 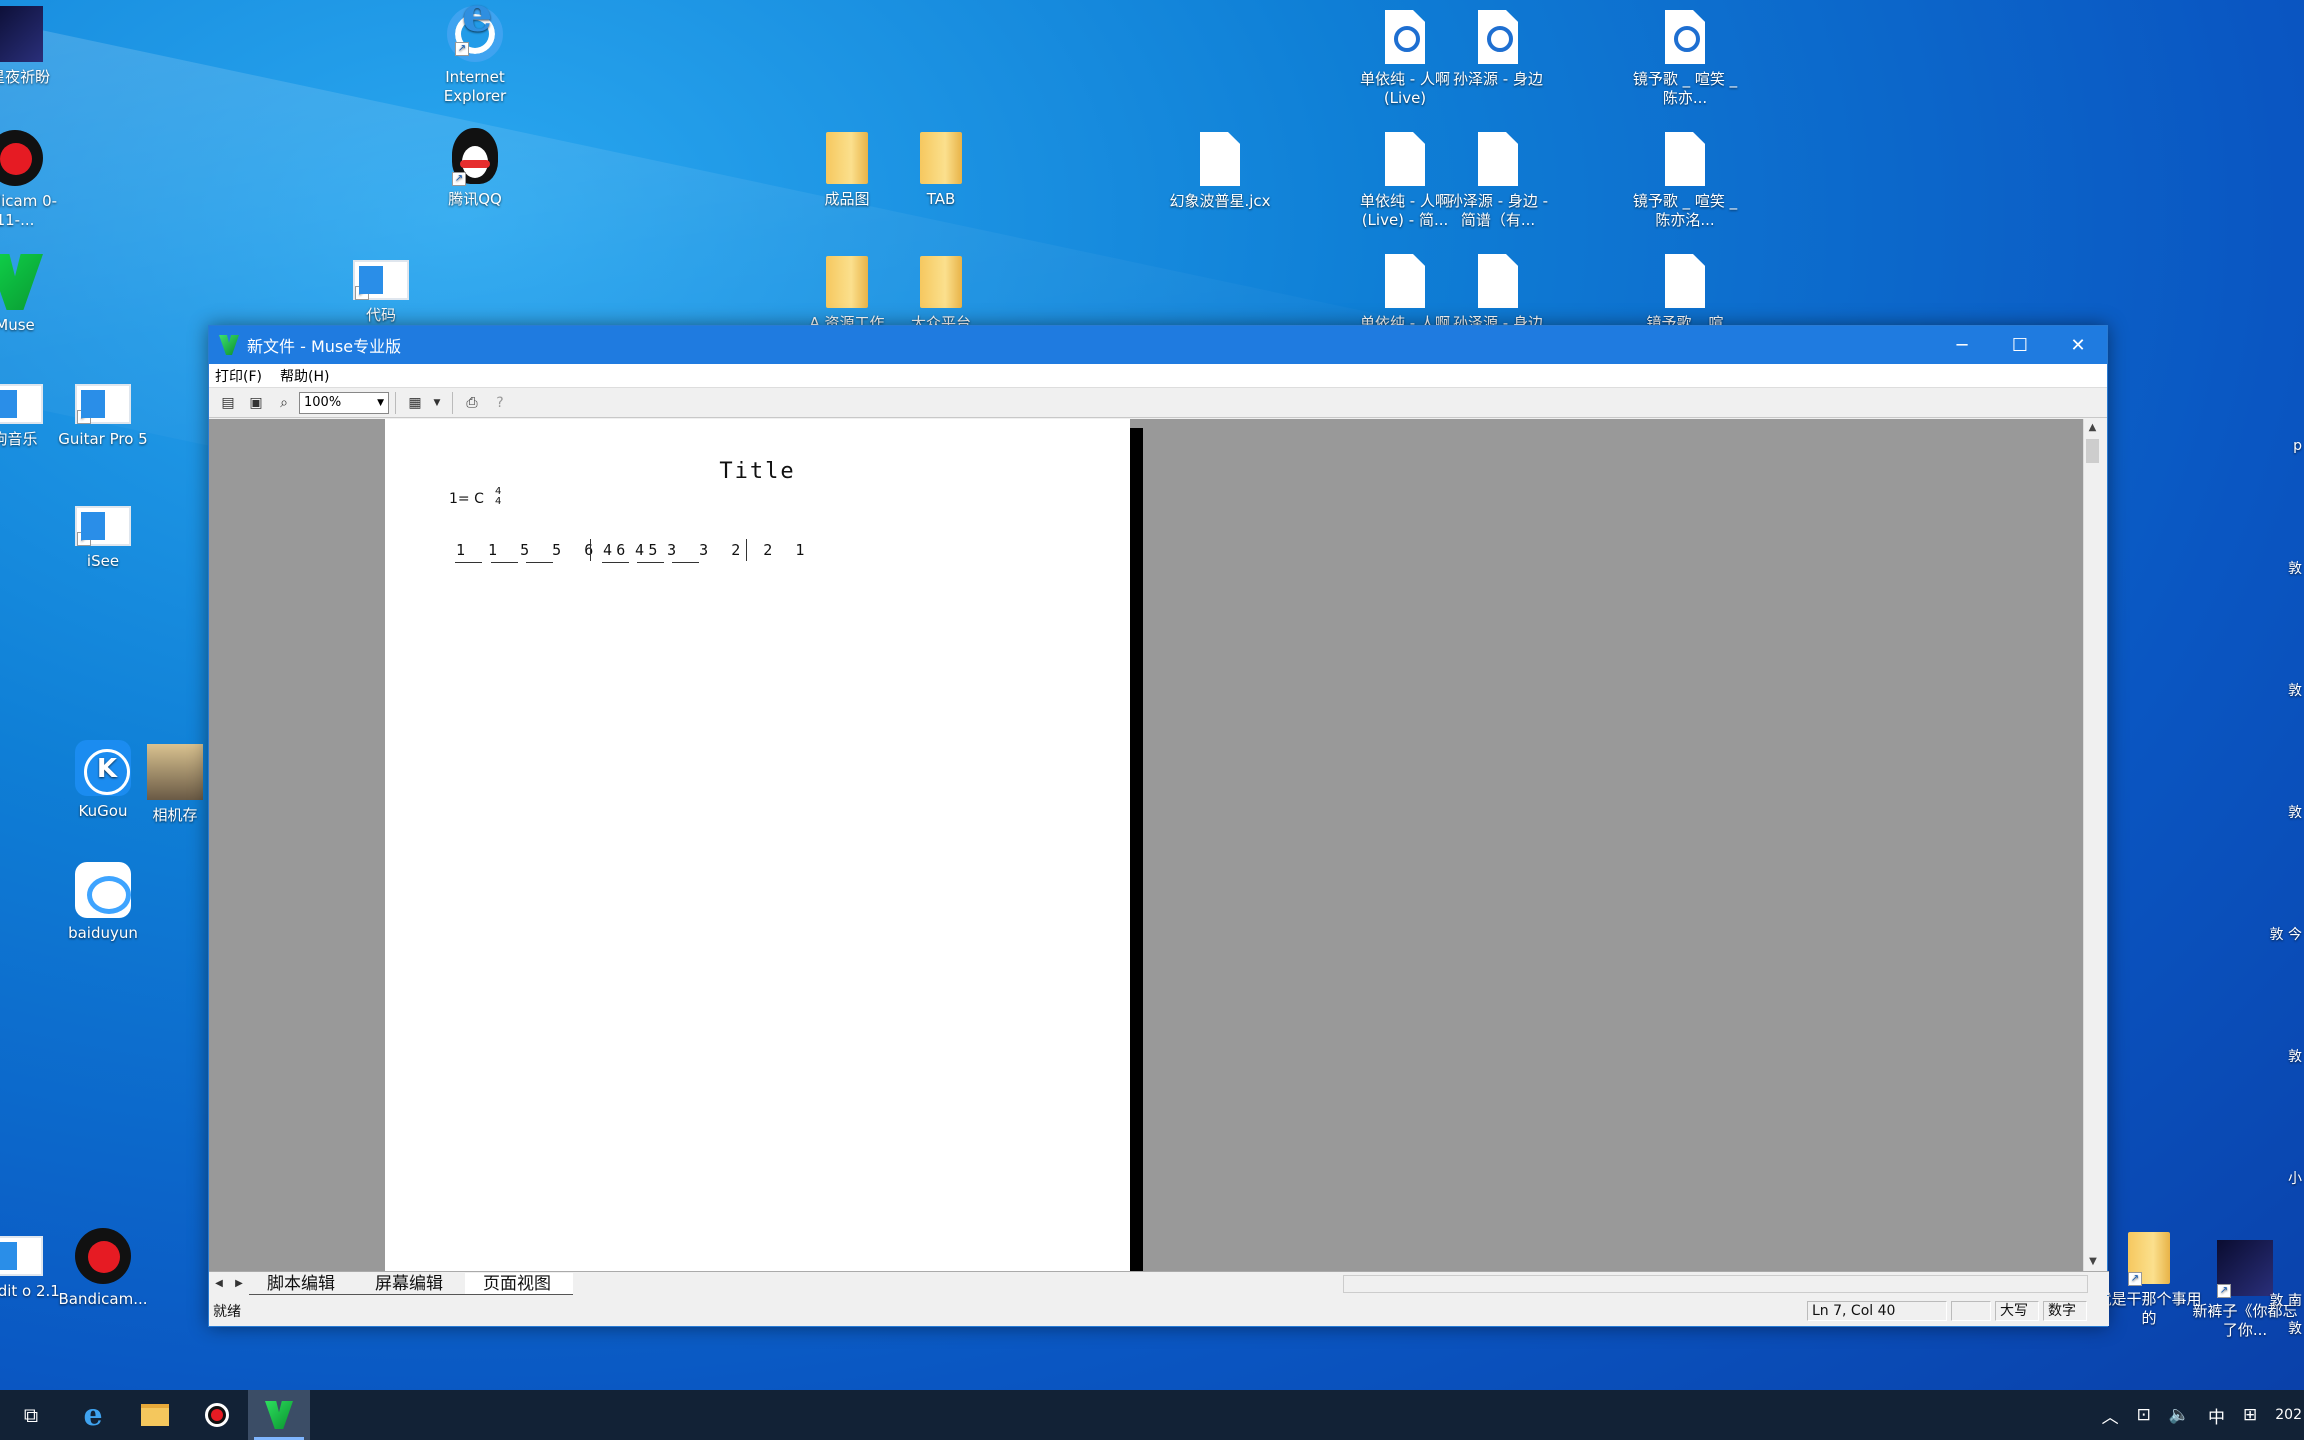 I want to click on minimize-button: ─, so click(x=1962, y=345).